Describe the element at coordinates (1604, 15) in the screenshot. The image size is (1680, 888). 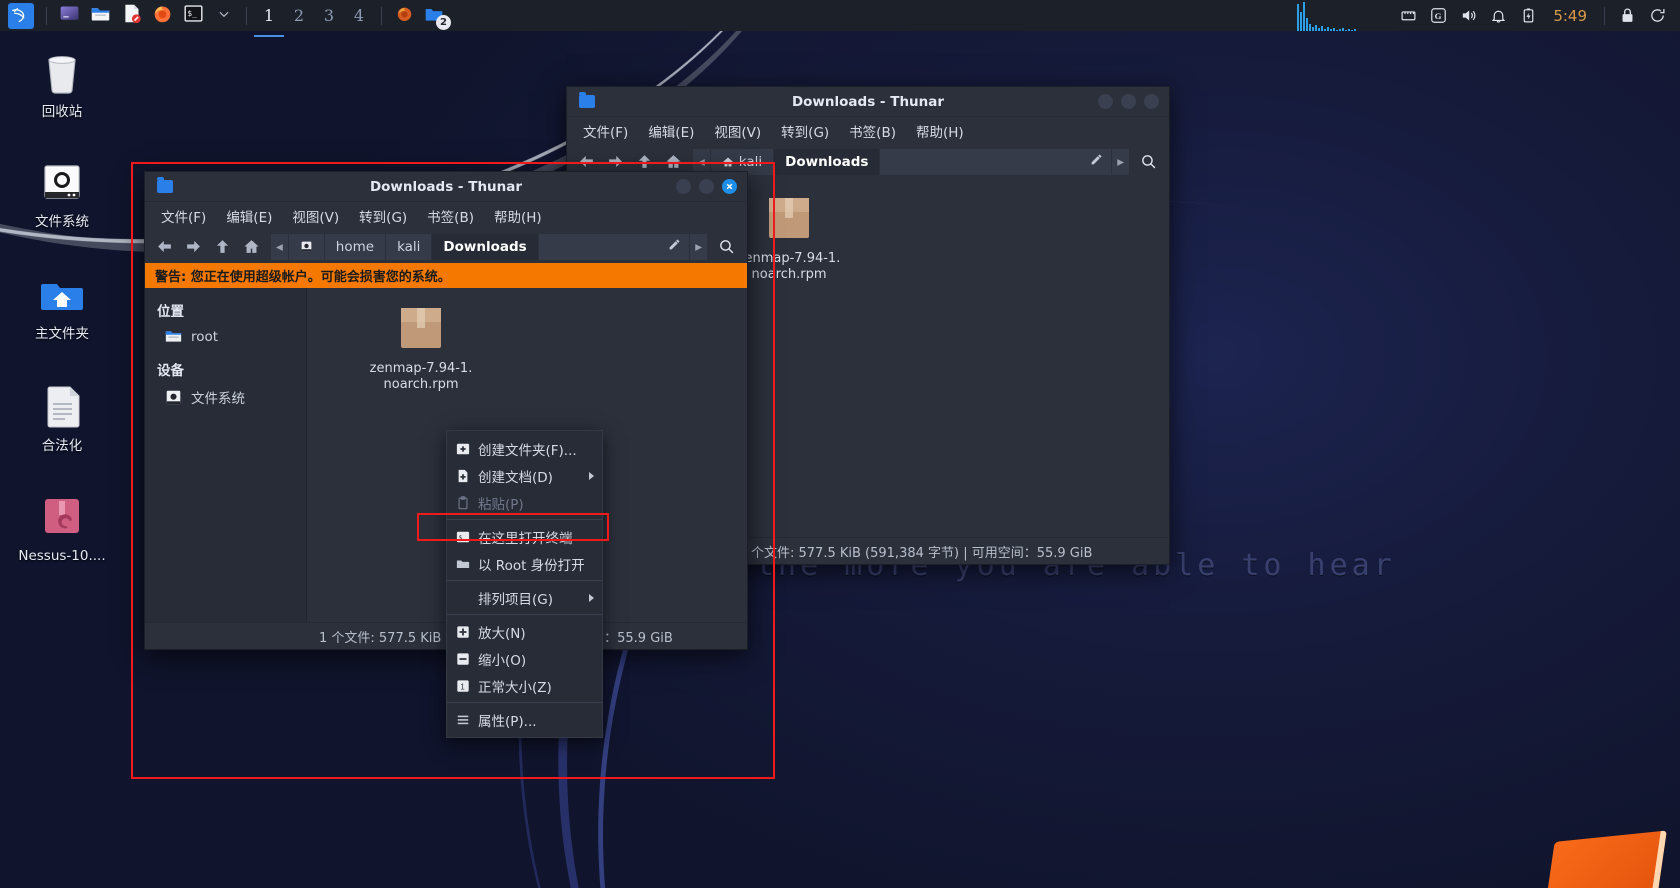
I see `panel-separator` at that location.